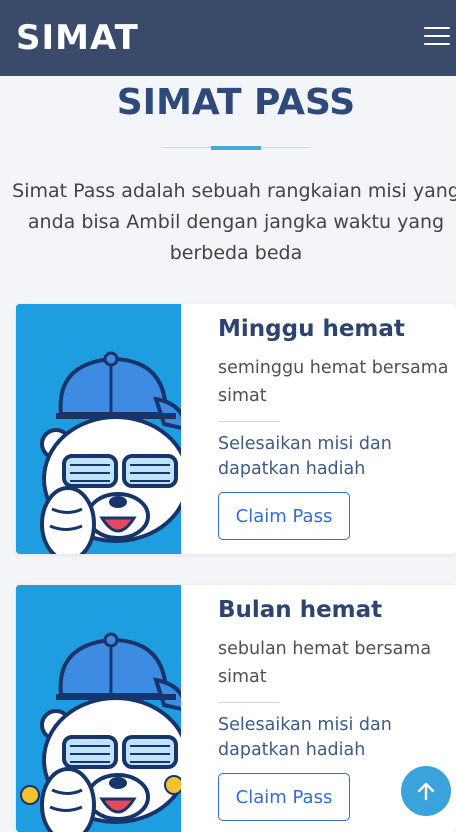  I want to click on scroll-to-top-button, so click(426, 791).